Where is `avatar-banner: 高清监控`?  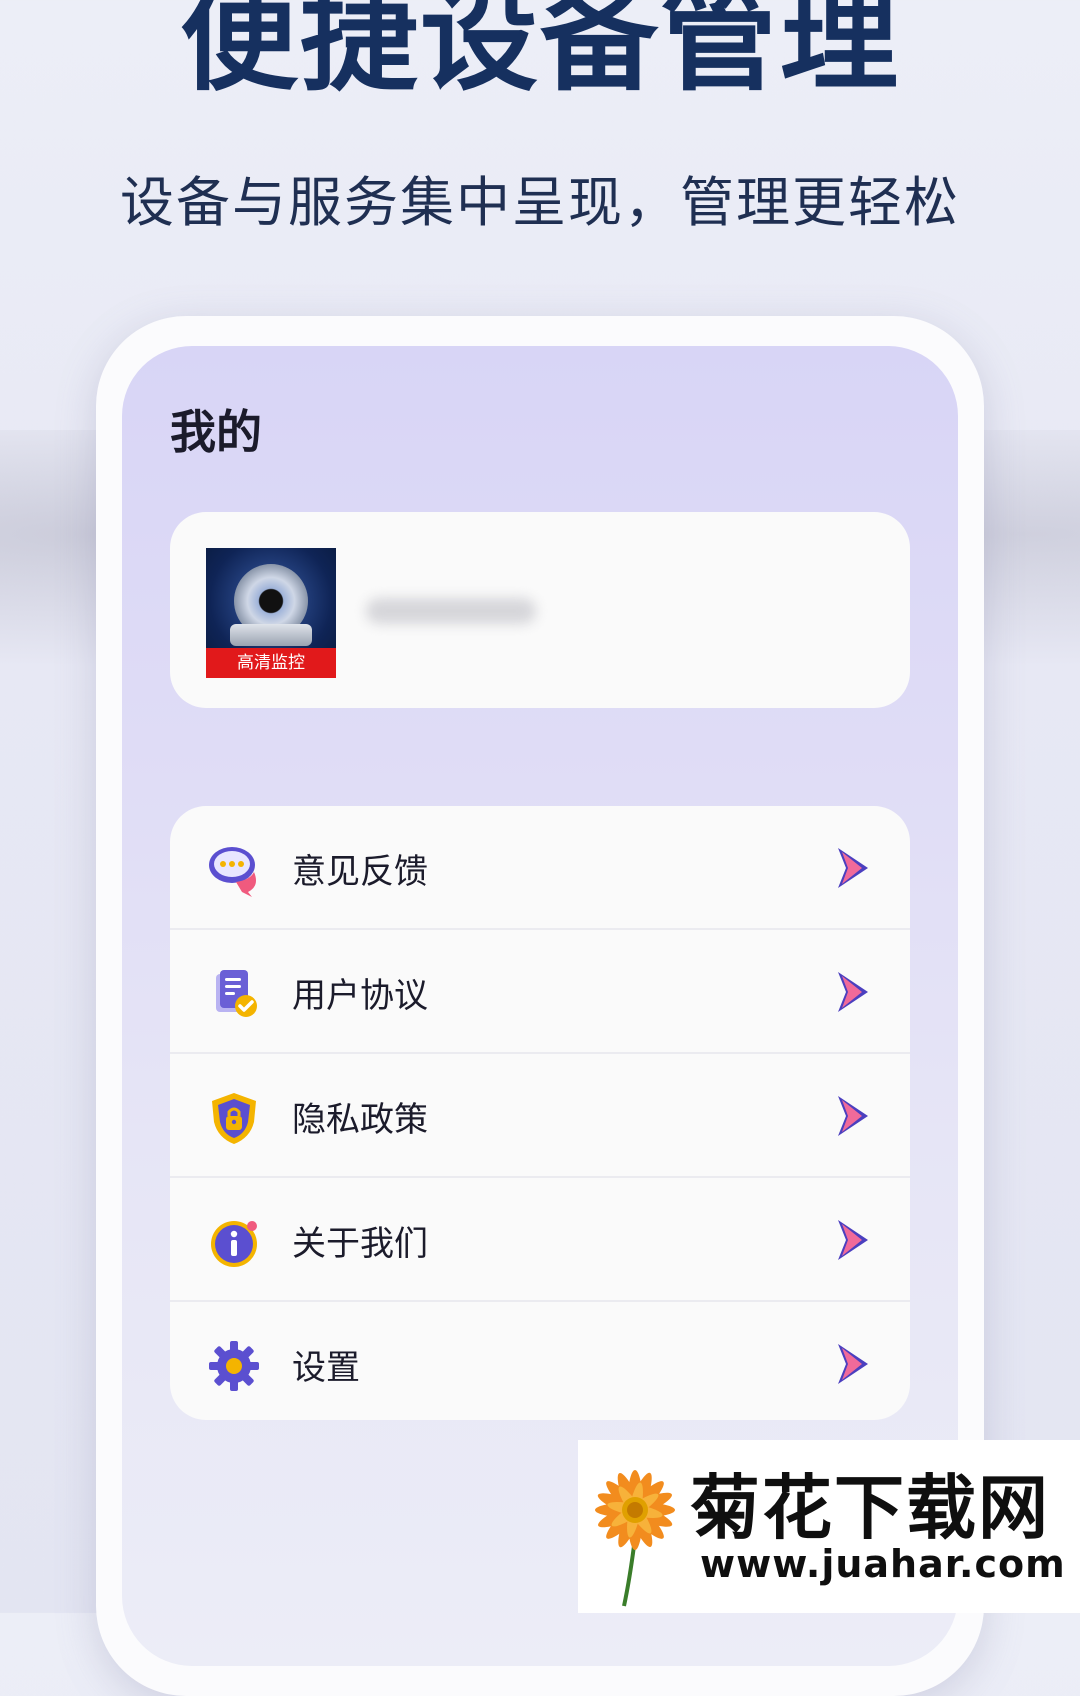 avatar-banner: 高清监控 is located at coordinates (271, 663).